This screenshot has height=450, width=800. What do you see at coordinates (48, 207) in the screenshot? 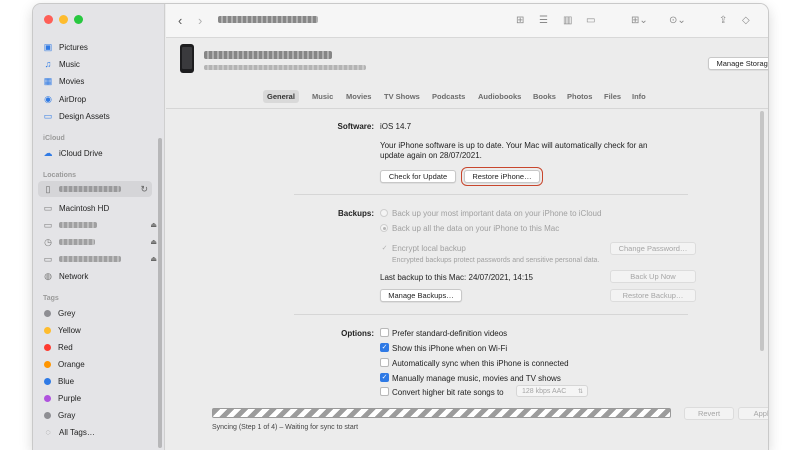
I see `hard-drive-icon: ▭` at bounding box center [48, 207].